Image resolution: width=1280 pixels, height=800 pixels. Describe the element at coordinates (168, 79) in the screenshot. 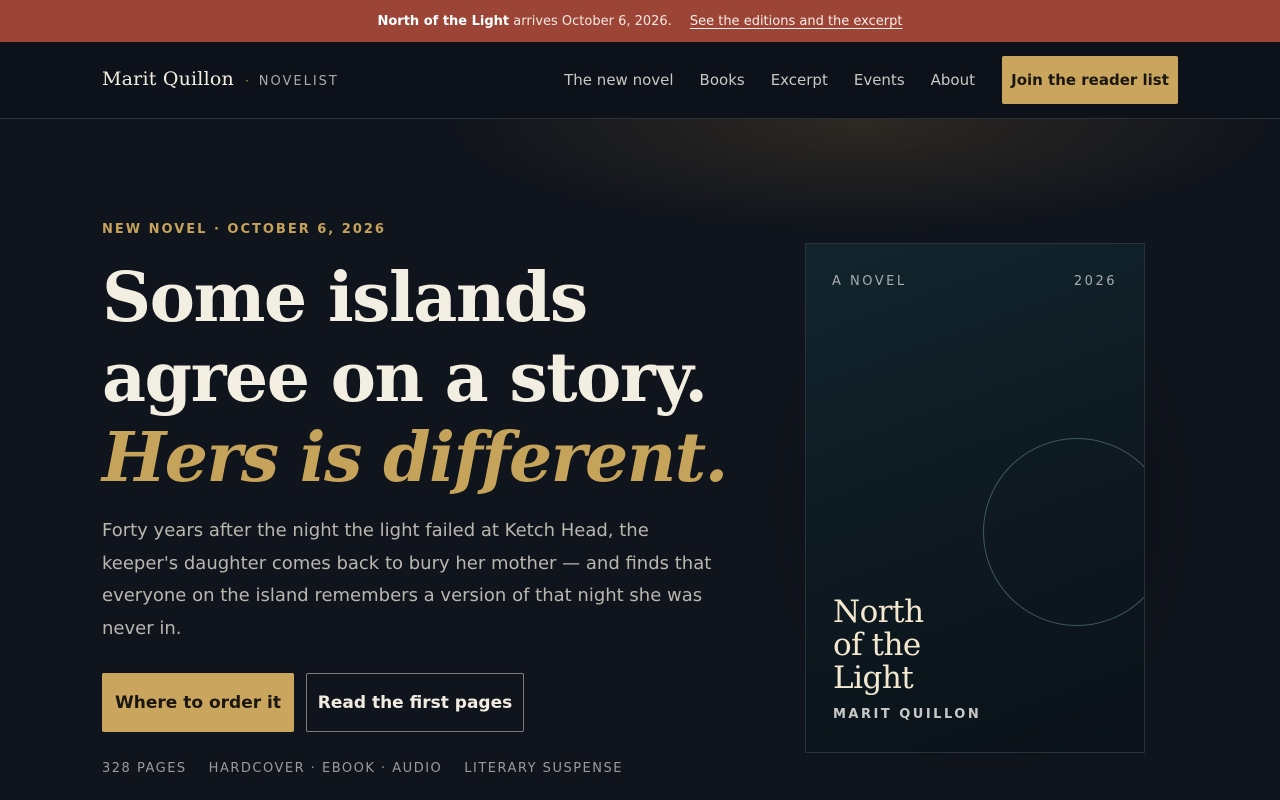

I see `brand-name: Marit Quillon` at that location.